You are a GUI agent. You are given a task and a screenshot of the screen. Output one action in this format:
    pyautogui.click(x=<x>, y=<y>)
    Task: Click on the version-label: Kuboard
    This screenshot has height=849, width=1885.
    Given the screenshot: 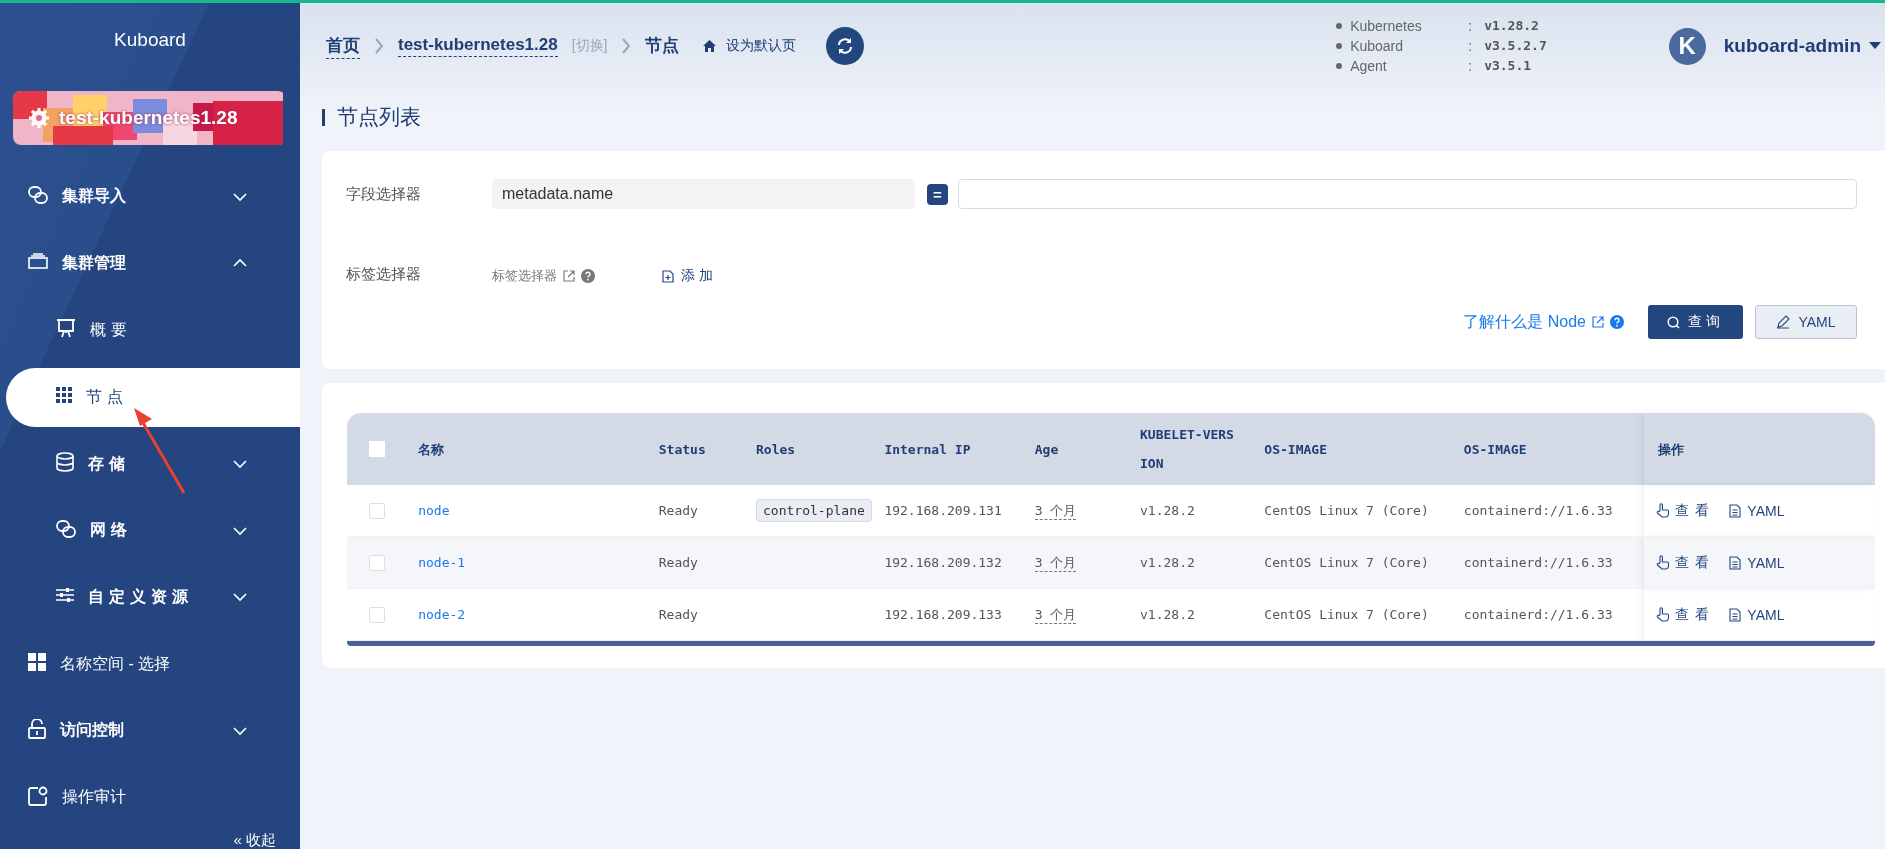 What is the action you would take?
    pyautogui.click(x=1377, y=46)
    